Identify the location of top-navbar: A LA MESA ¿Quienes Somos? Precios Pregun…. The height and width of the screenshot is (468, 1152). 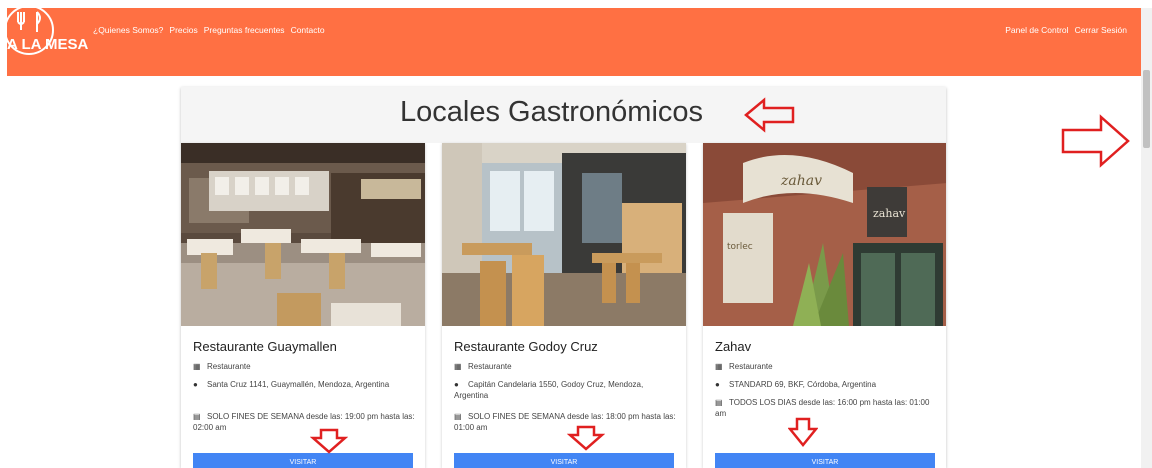
(574, 42).